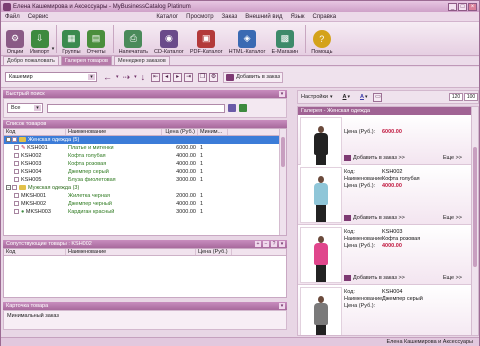  Describe the element at coordinates (38, 17) in the screenshot. I see `menu-service: Сервис` at that location.